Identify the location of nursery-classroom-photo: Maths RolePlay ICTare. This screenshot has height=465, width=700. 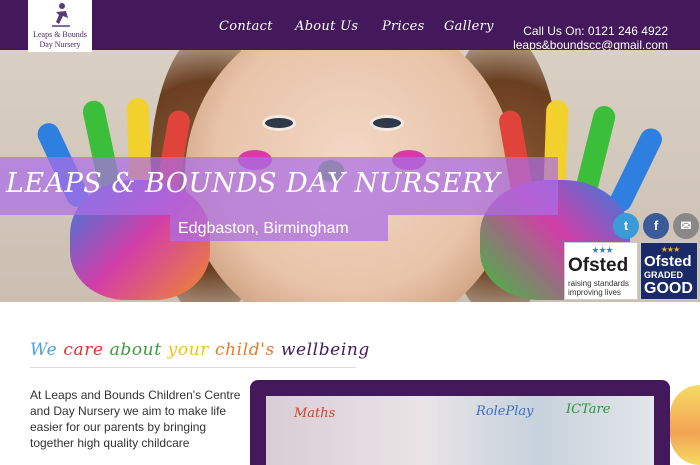
(460, 430).